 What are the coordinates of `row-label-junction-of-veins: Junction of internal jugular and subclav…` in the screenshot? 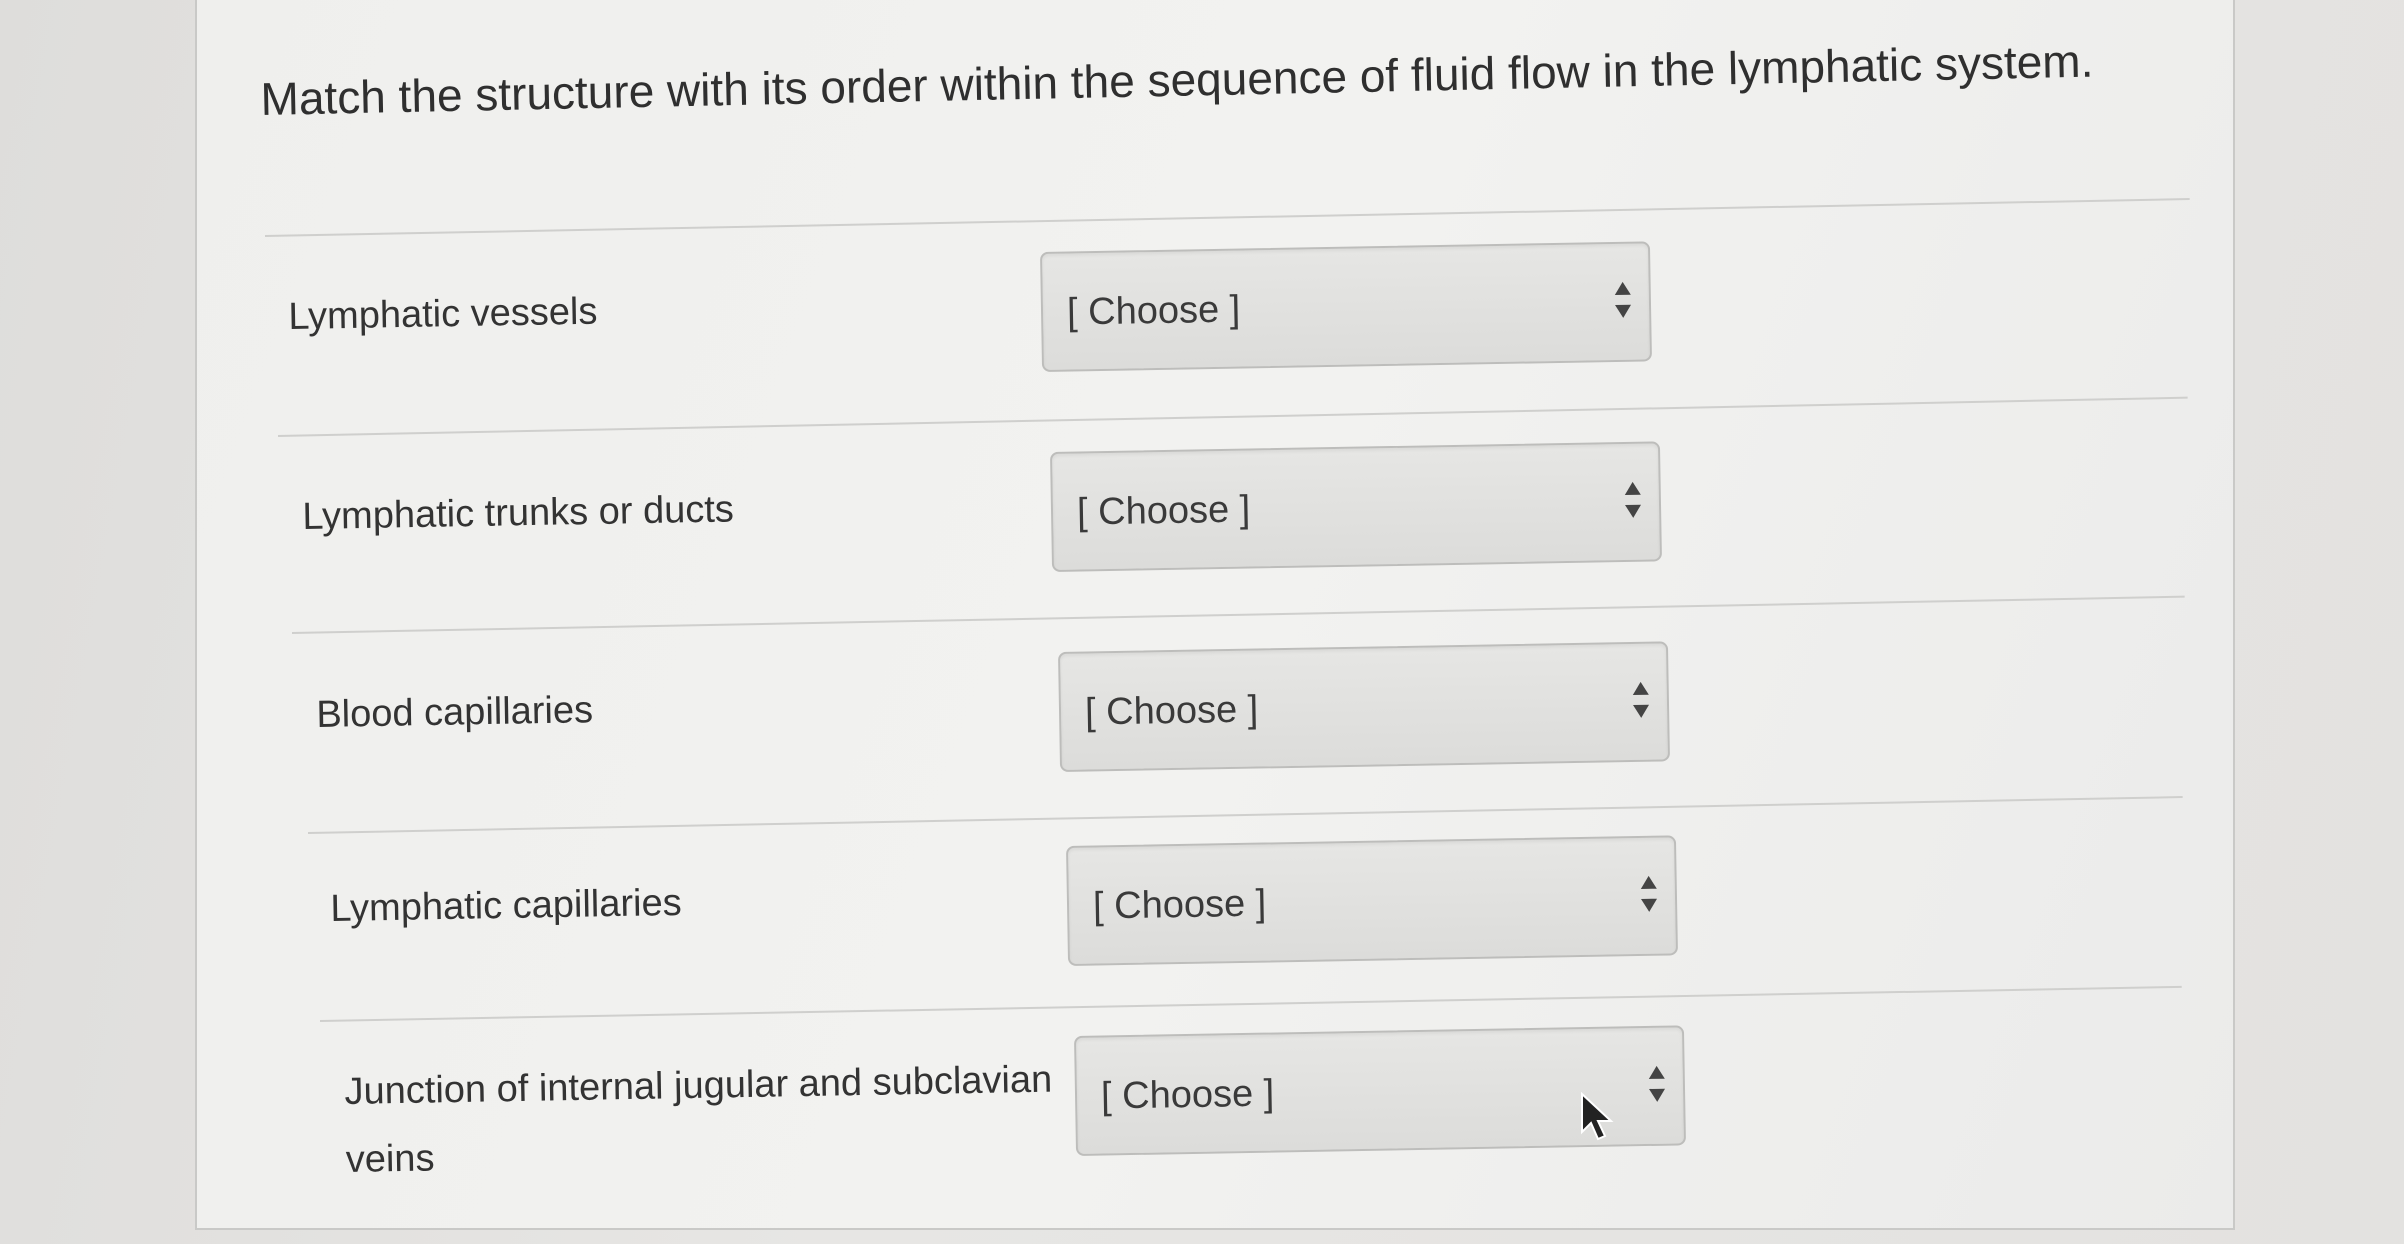 It's located at (698, 1119).